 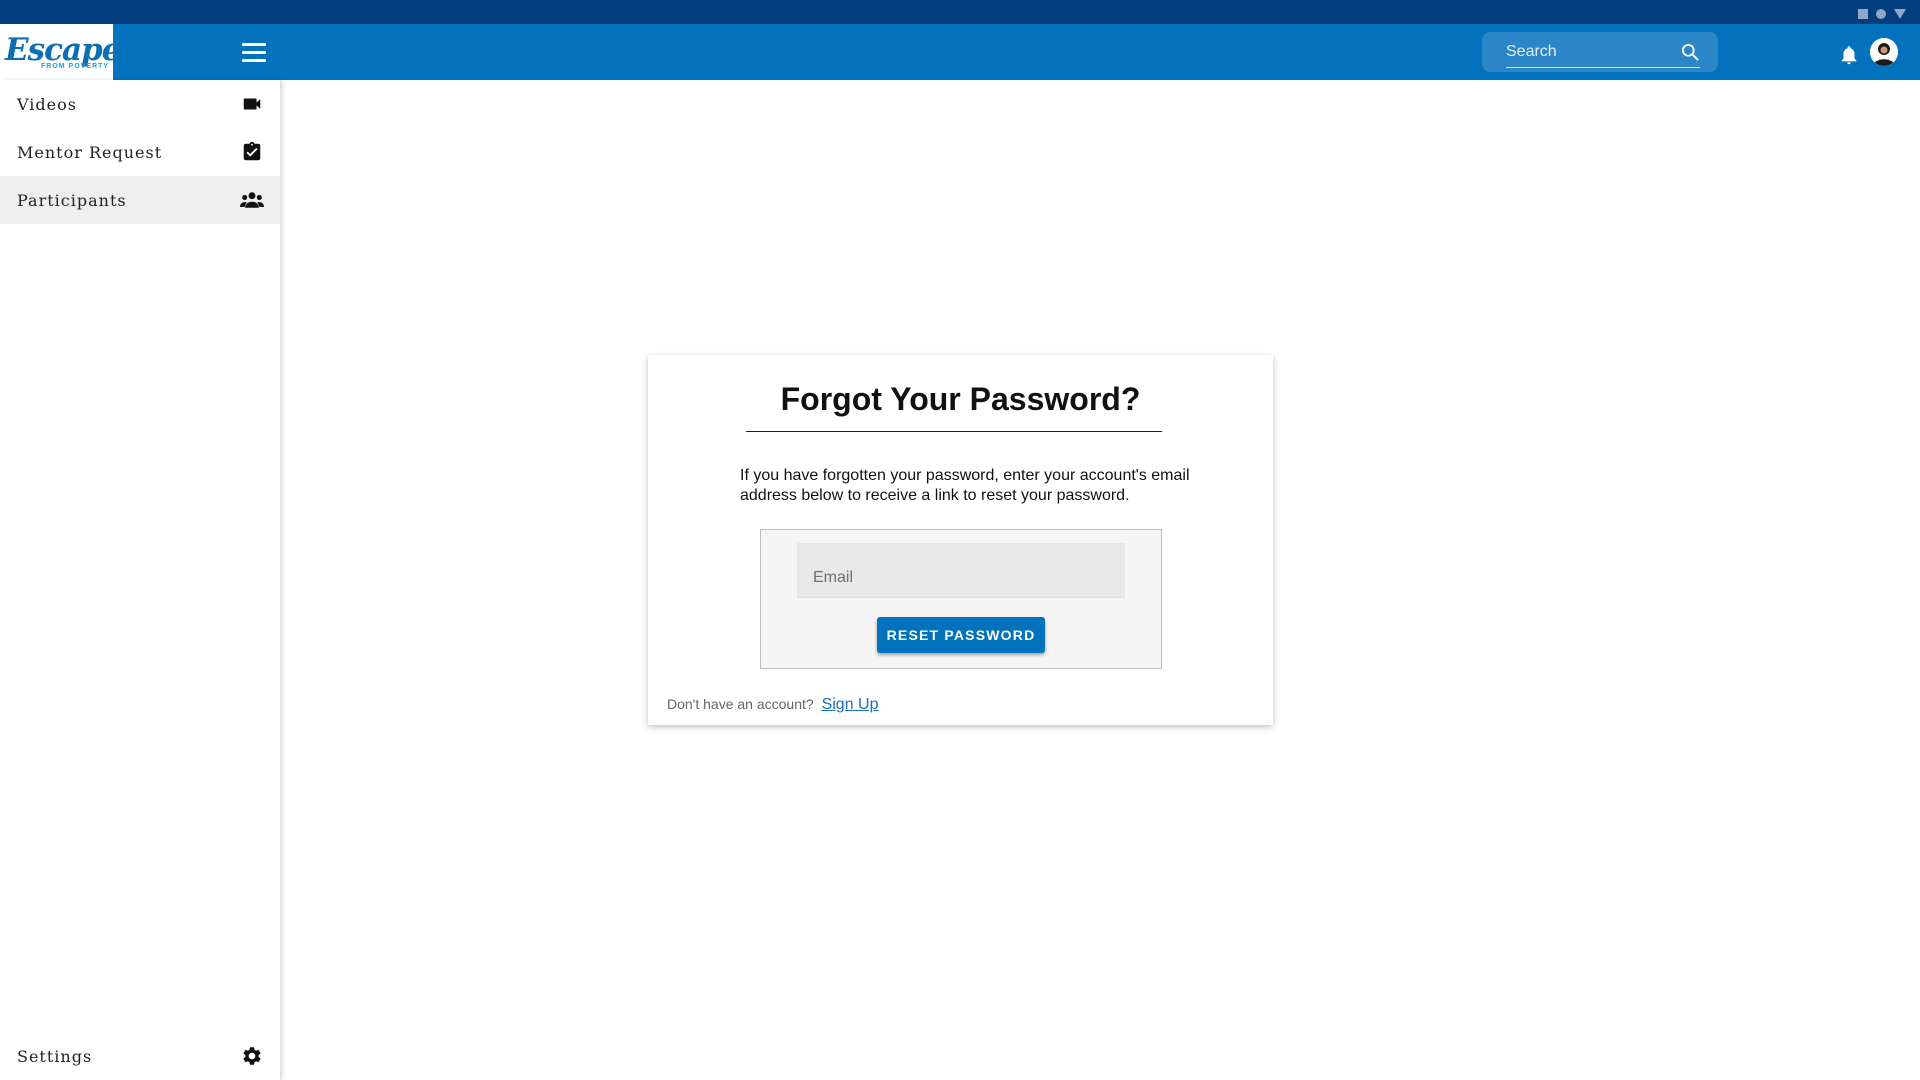 I want to click on email-field, so click(x=961, y=570).